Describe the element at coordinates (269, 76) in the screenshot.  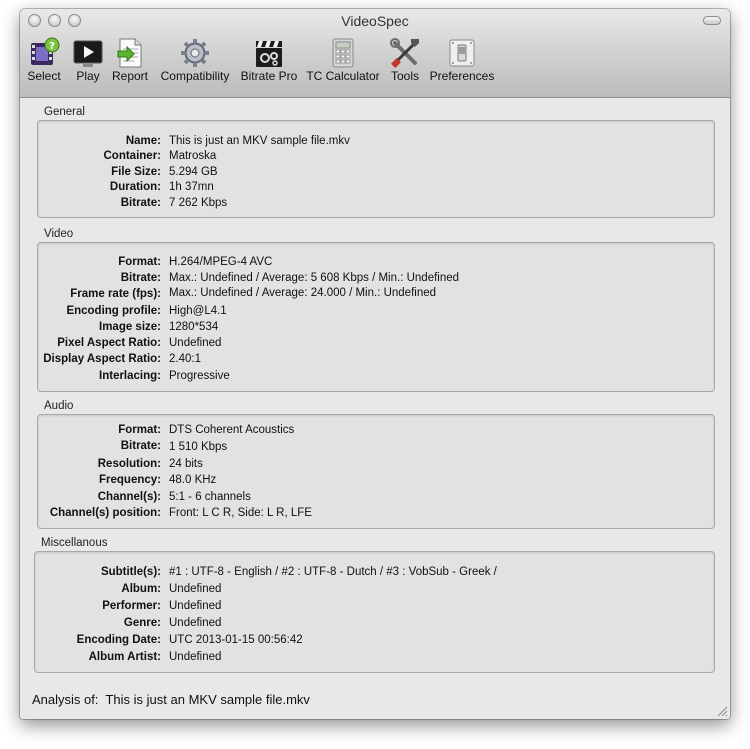
I see `toolbar-bitrate-pro-label: Bitrate Pro` at that location.